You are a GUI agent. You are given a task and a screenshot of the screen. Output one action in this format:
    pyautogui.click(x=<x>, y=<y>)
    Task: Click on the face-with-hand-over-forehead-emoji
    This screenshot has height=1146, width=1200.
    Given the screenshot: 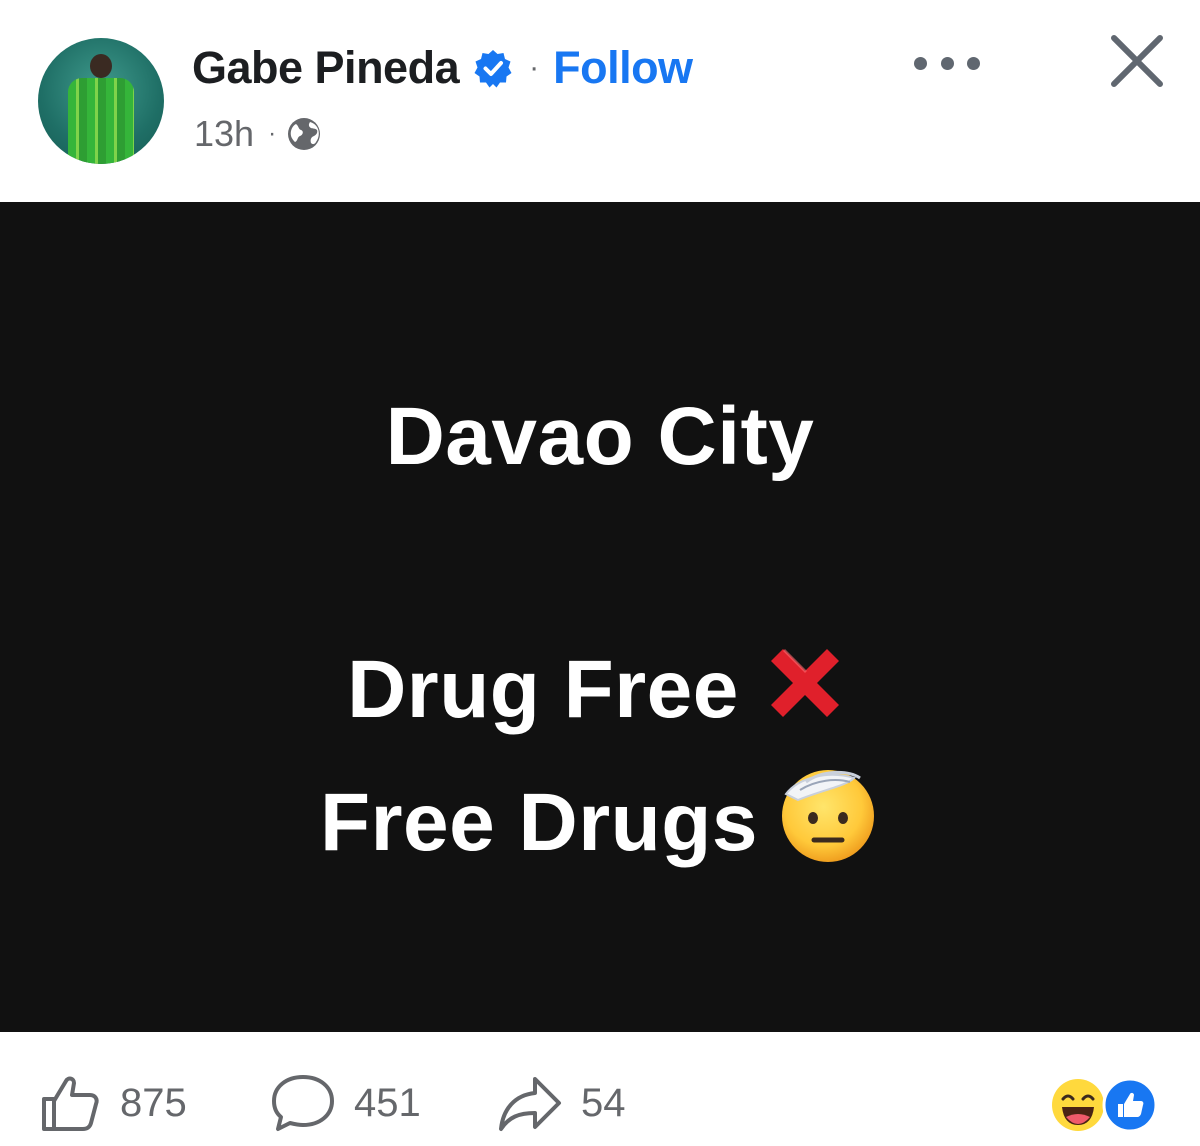 What is the action you would take?
    pyautogui.click(x=827, y=816)
    